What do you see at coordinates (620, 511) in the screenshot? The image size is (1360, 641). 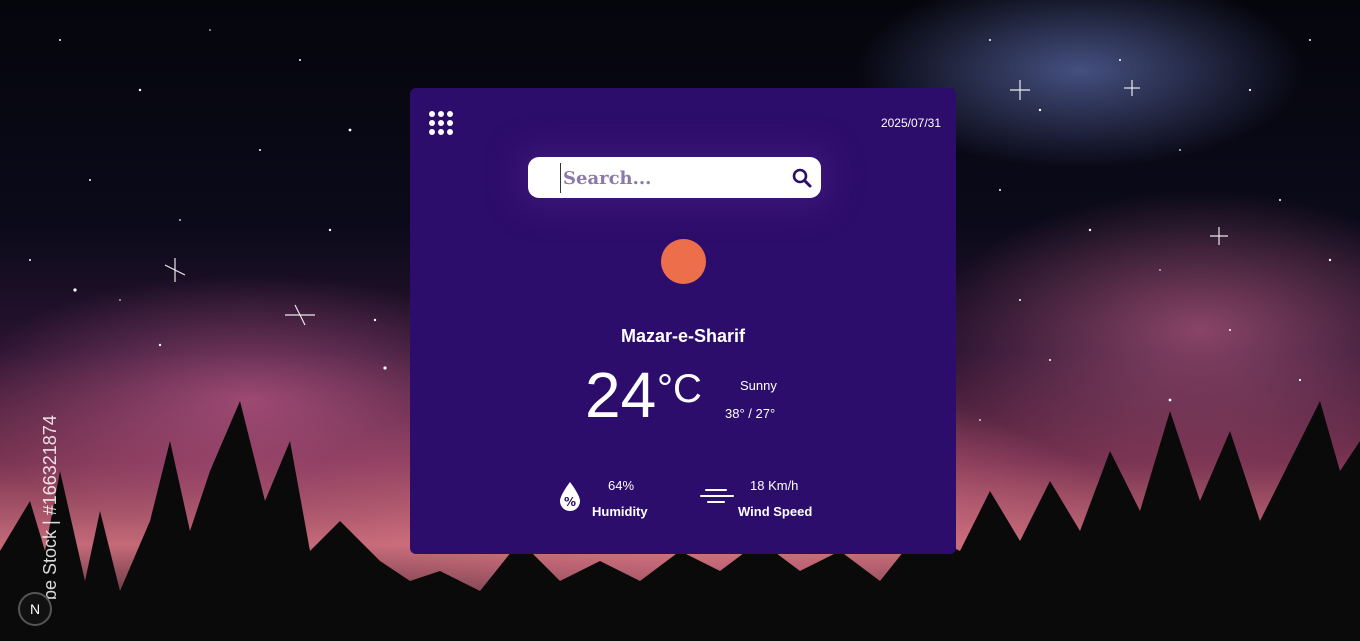 I see `humidity-label: Humidity` at bounding box center [620, 511].